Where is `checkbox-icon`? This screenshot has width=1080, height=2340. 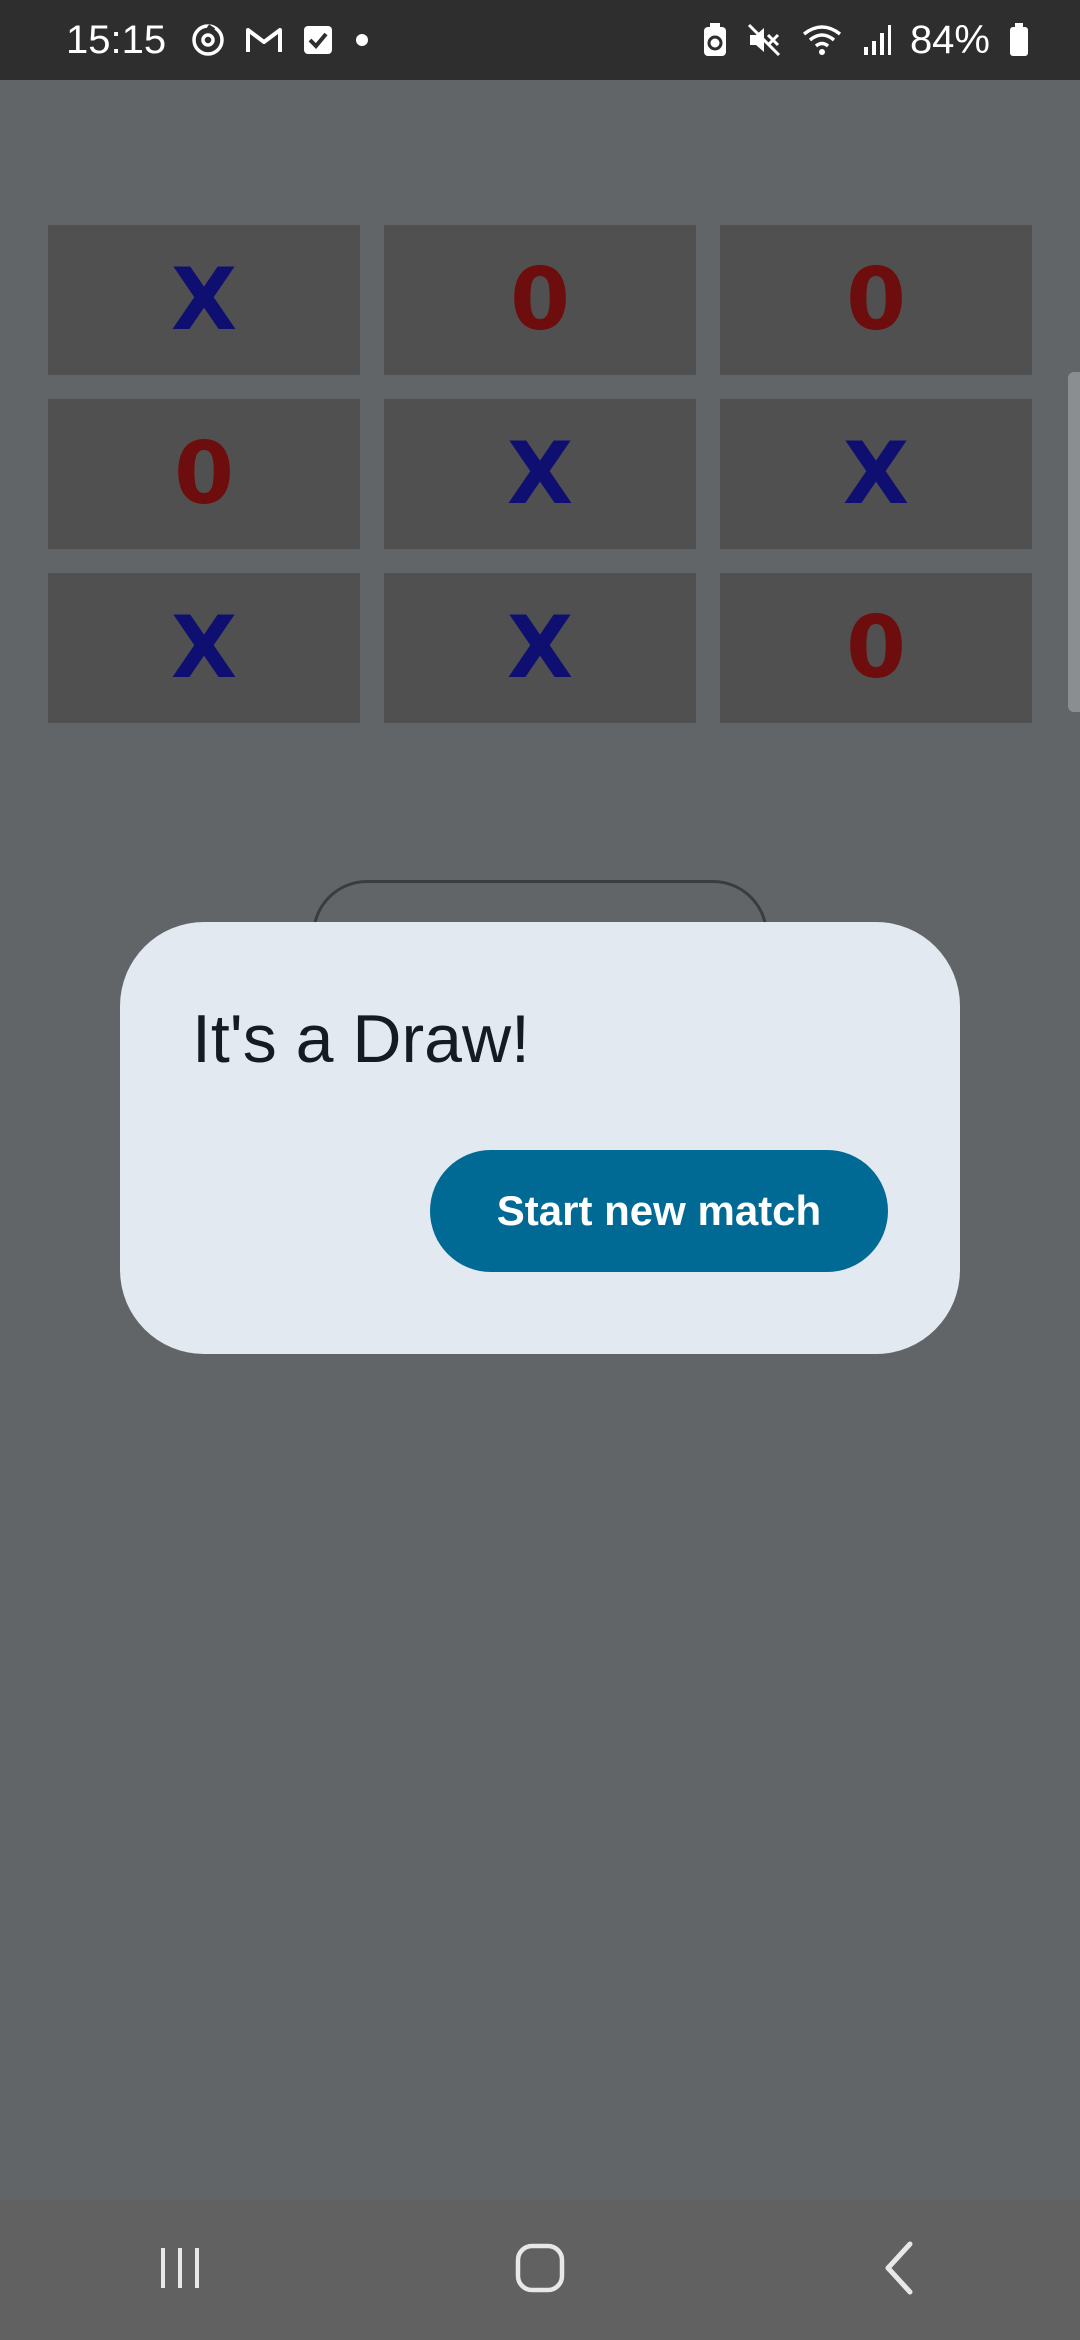
checkbox-icon is located at coordinates (318, 40).